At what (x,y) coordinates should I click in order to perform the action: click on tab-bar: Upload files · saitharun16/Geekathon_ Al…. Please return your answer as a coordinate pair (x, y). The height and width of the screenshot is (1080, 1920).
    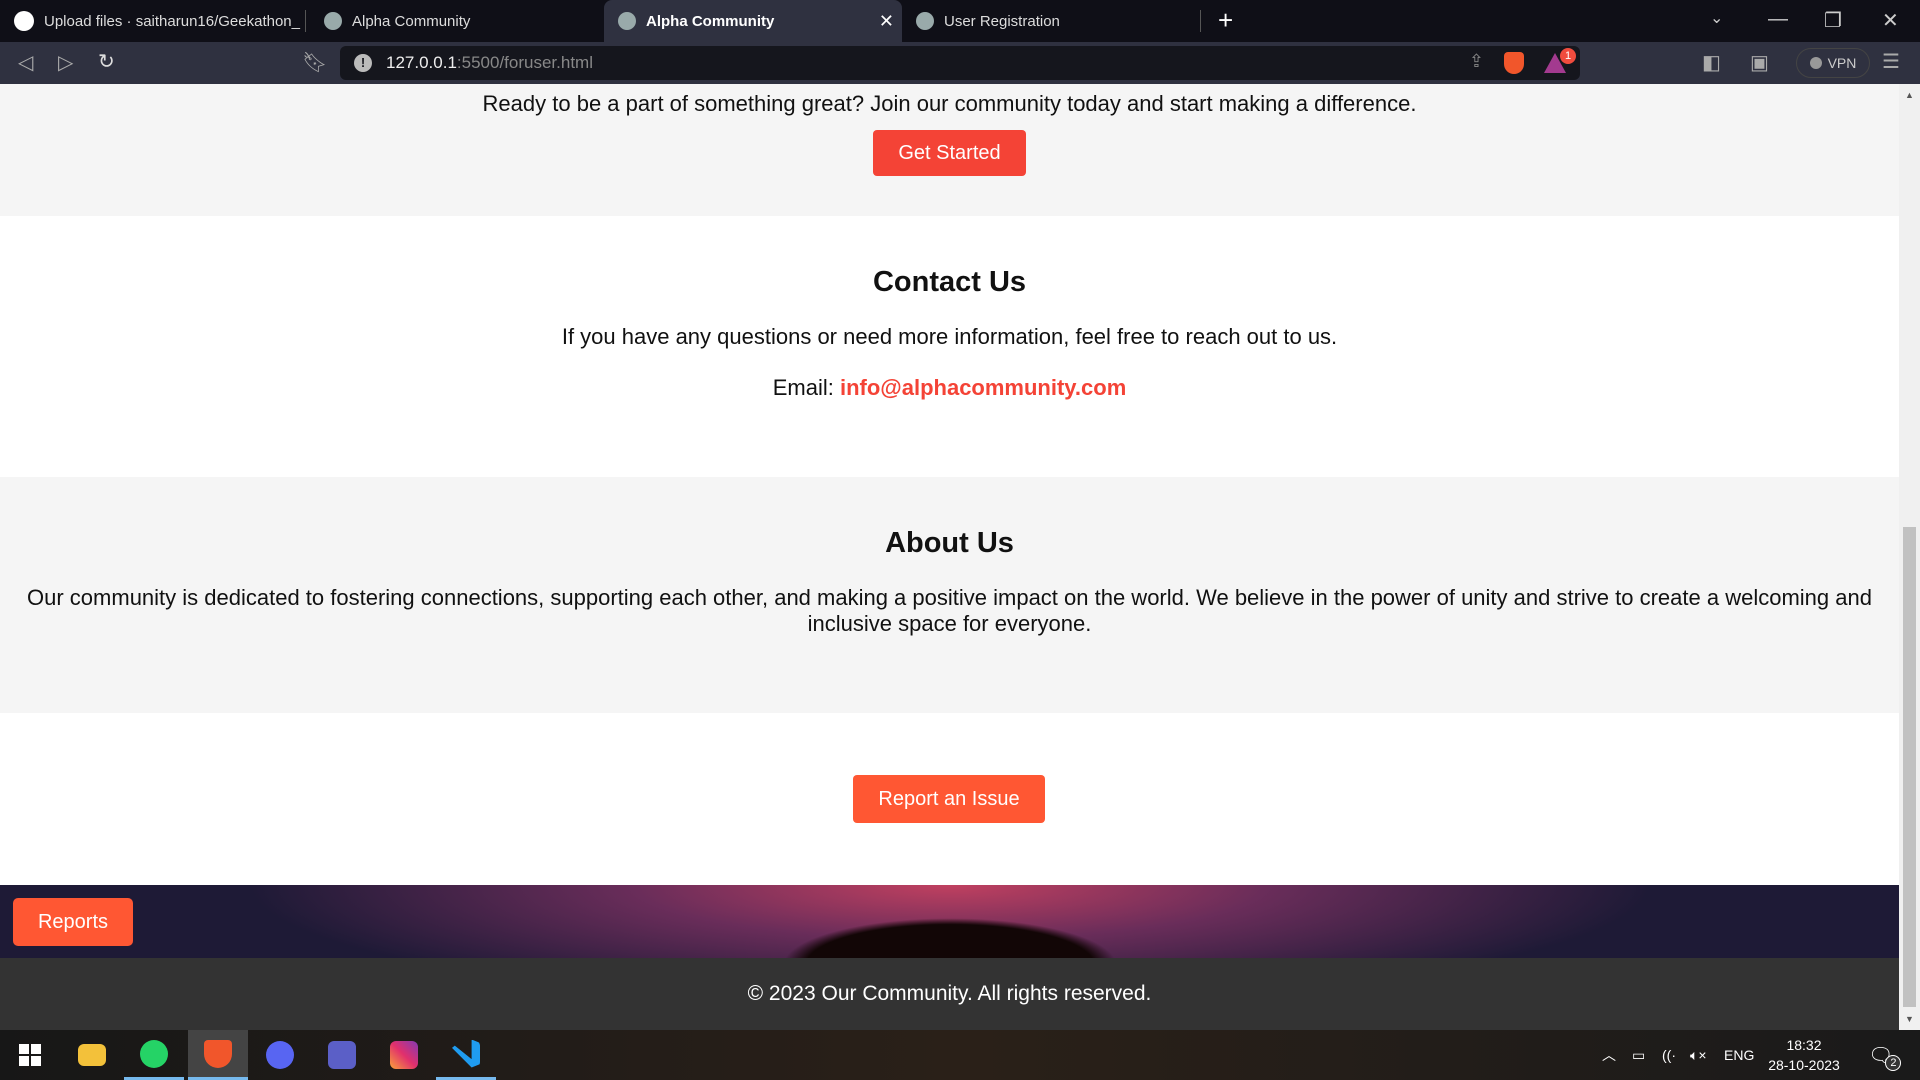
    Looking at the image, I should click on (960, 21).